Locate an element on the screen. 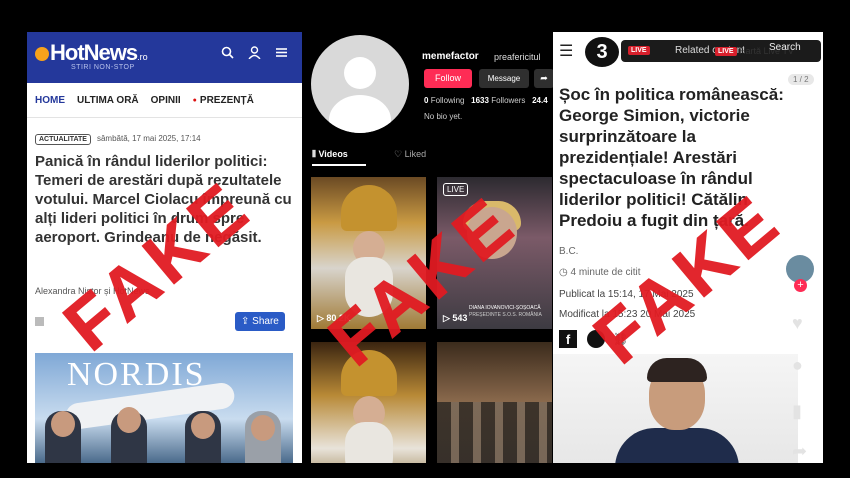  tab-liked-label: Liked is located at coordinates (415, 154).